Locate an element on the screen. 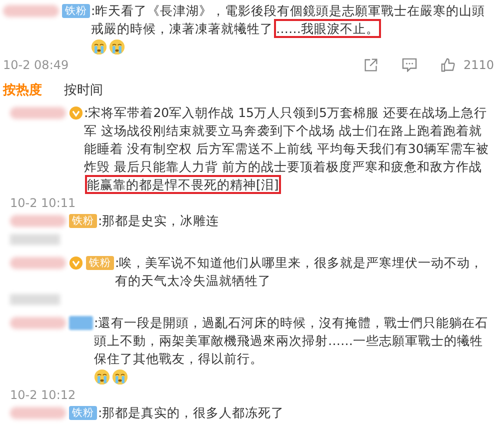  comment-text: :還有一段是開頭，過亂石河床的時候，沒有掩體，戰士們只能躺在石頭上不動，兩架美軍敵機飛過來兩次掃射……一些志願軍戰士的犧牲保住了其他戰友，得以前行。 is located at coordinates (292, 341).